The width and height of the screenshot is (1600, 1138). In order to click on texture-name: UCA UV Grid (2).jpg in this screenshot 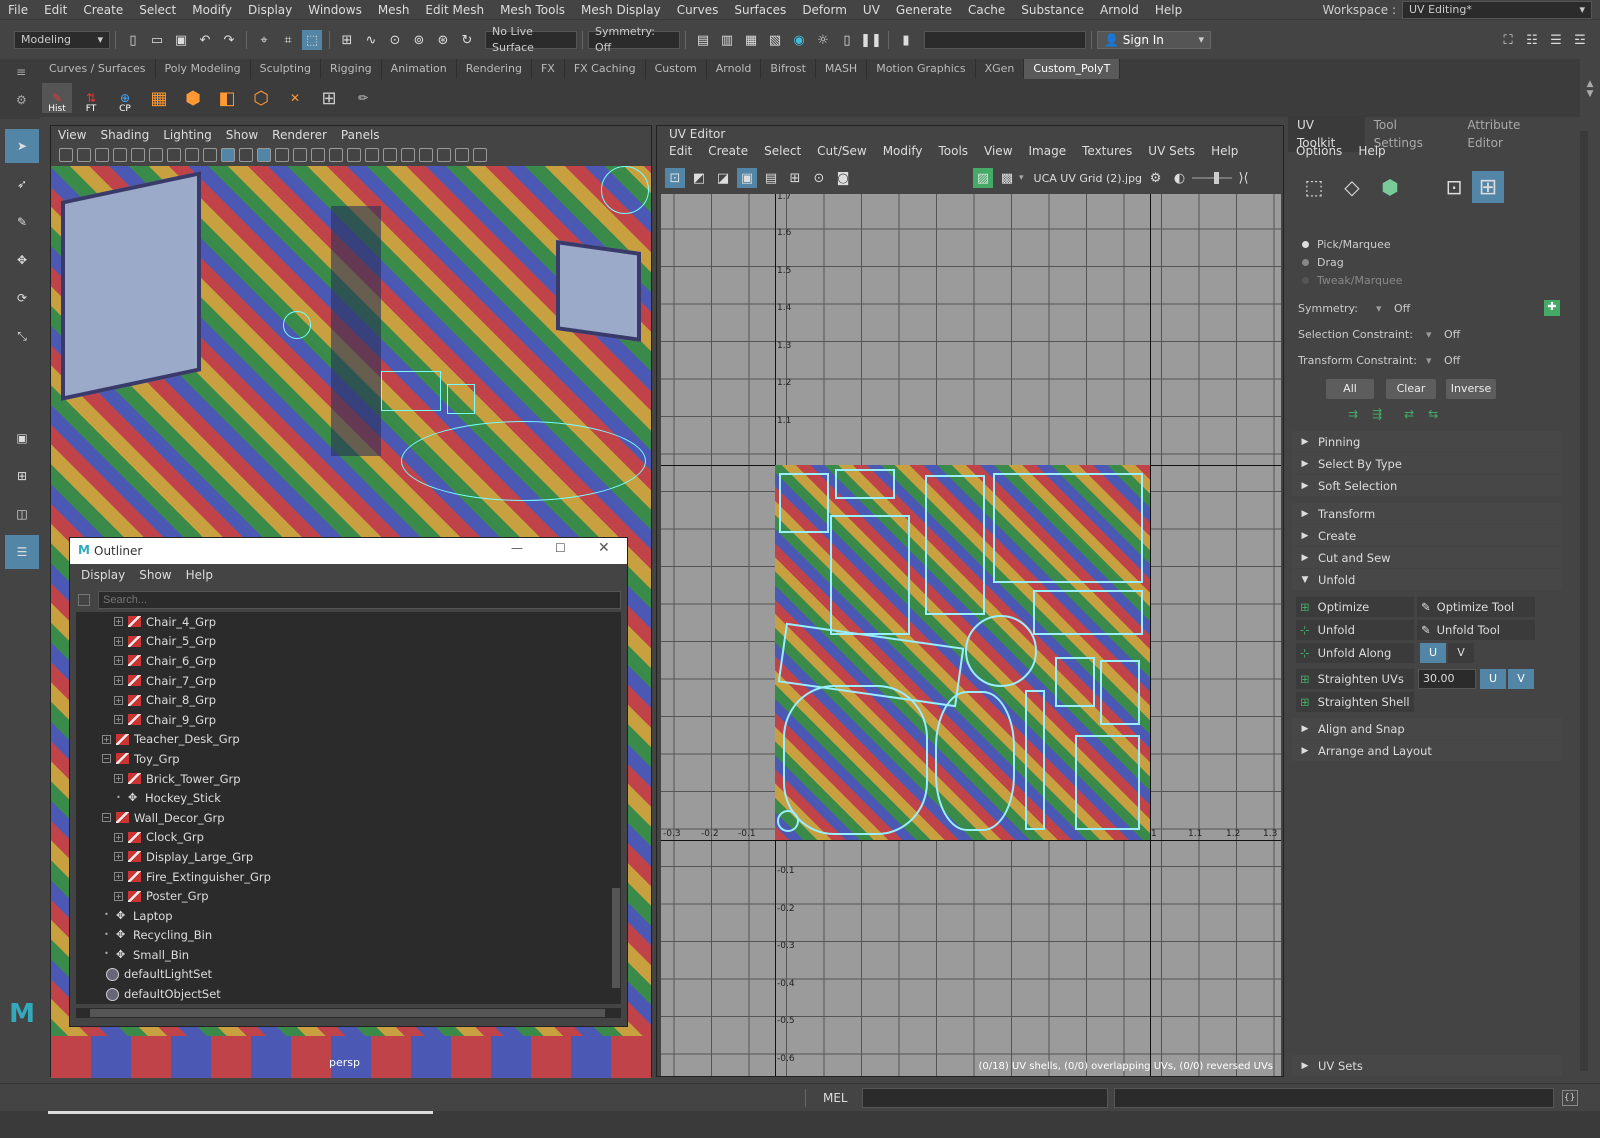, I will do `click(1089, 178)`.